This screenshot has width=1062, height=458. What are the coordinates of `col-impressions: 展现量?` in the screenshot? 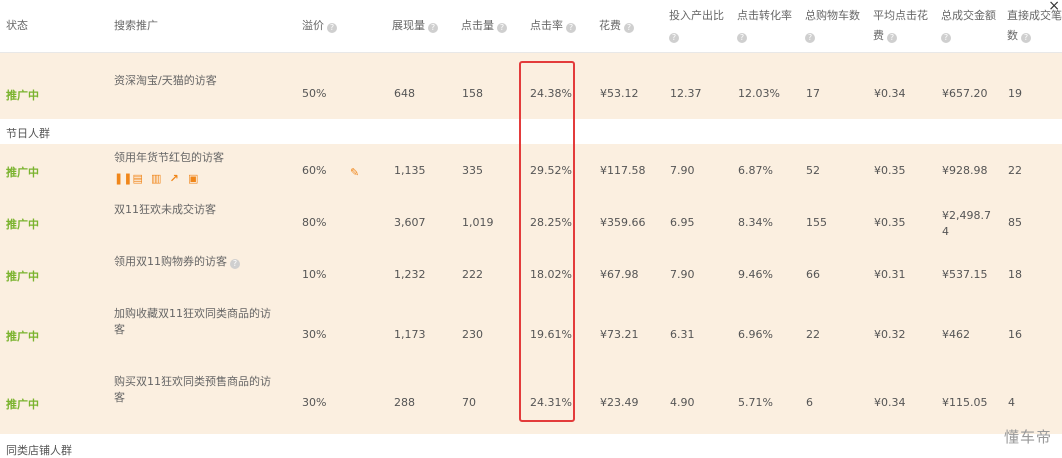 It's located at (415, 26).